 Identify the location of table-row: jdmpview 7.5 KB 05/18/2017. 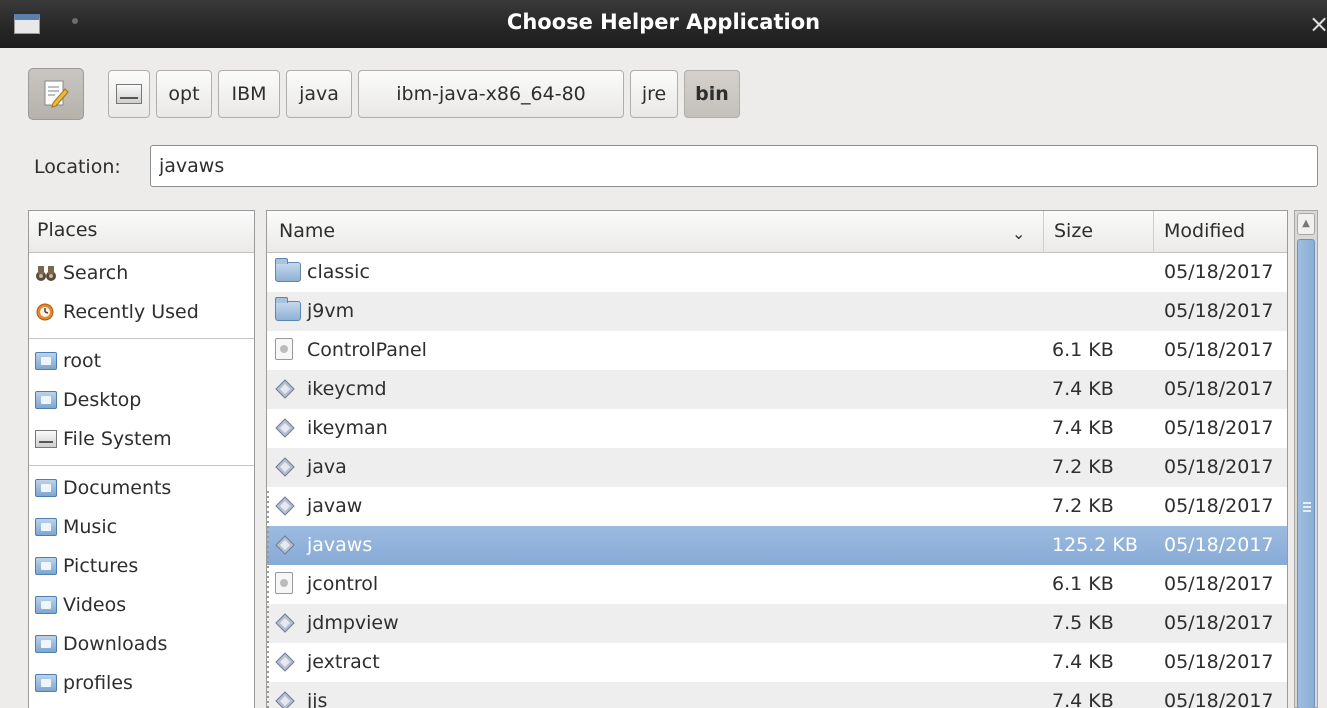
(777, 623).